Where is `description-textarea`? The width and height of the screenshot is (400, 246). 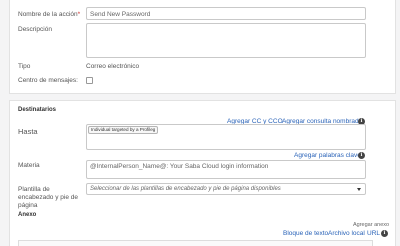 description-textarea is located at coordinates (226, 40).